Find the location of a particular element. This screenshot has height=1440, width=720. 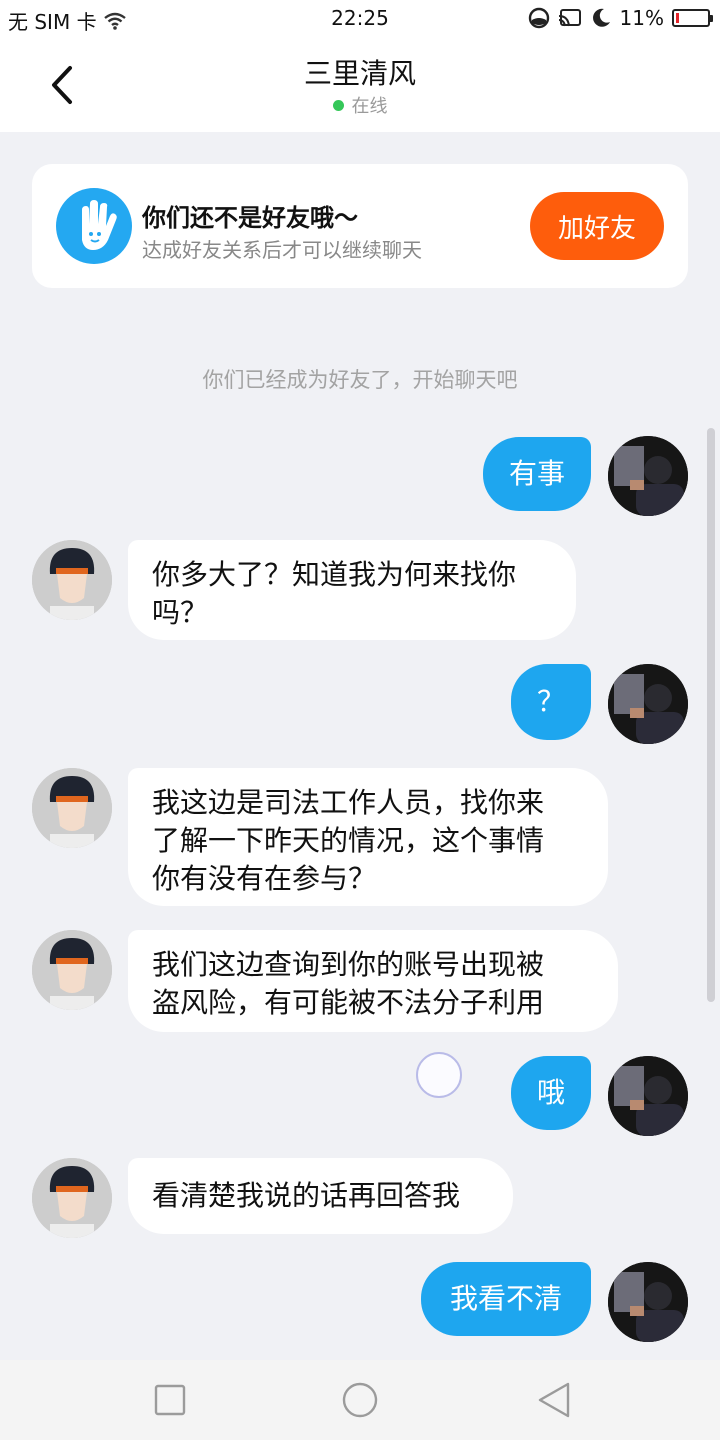

battery-percent: 11% is located at coordinates (641, 18).